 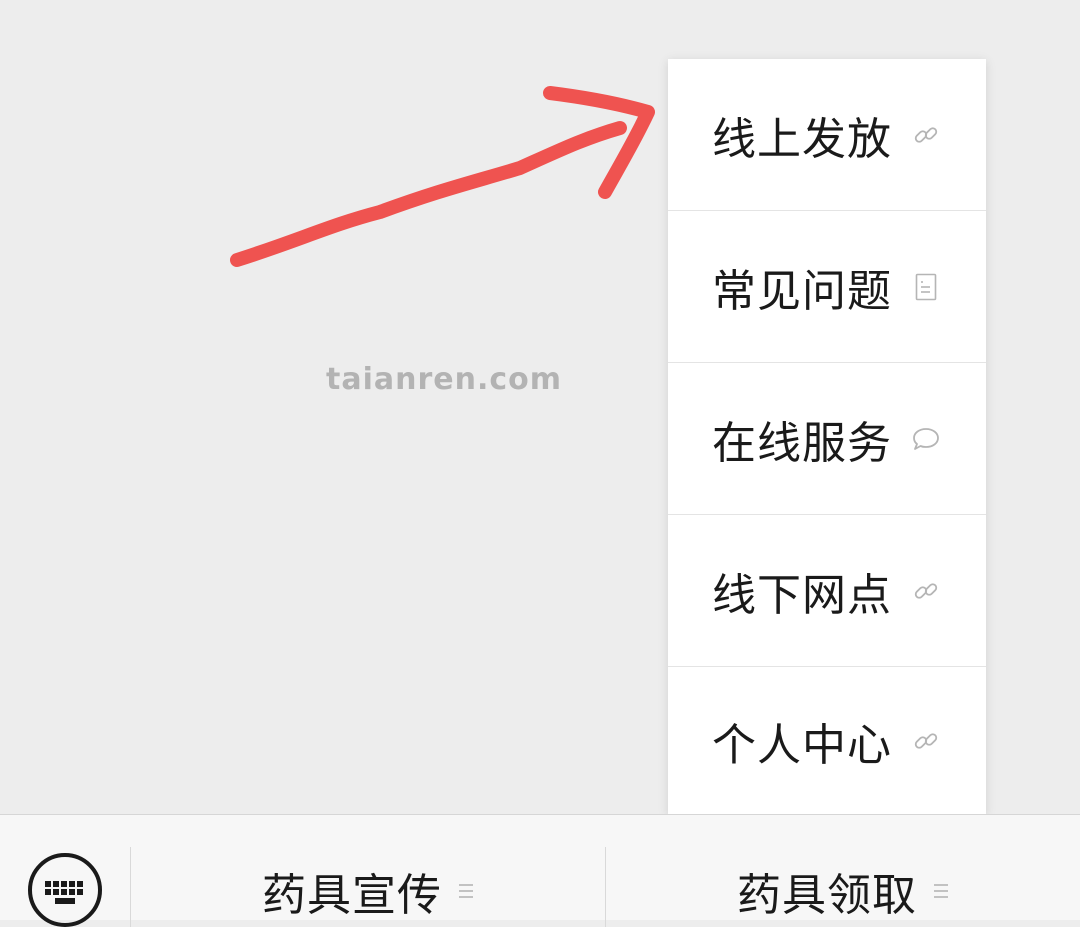 What do you see at coordinates (827, 895) in the screenshot?
I see `bottom-menu-label: 药具领取` at bounding box center [827, 895].